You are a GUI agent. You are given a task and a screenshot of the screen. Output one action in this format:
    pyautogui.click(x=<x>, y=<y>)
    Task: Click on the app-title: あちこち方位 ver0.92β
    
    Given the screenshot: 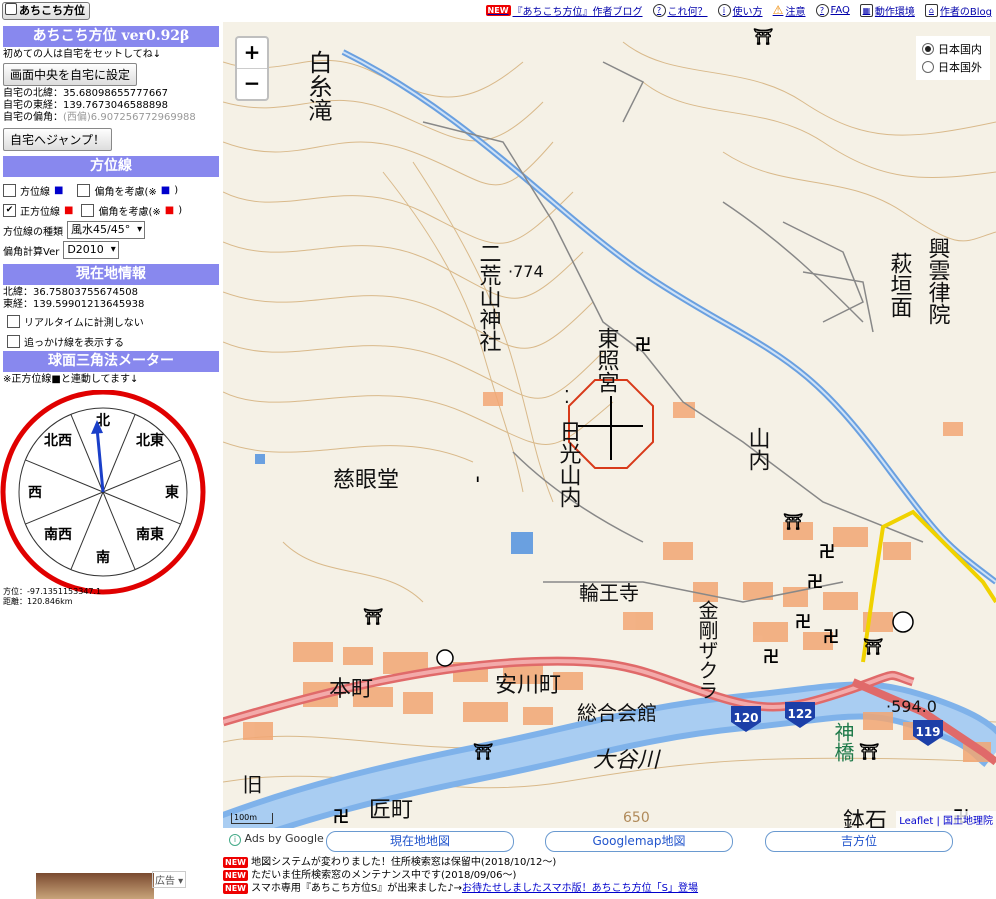 What is the action you would take?
    pyautogui.click(x=111, y=36)
    